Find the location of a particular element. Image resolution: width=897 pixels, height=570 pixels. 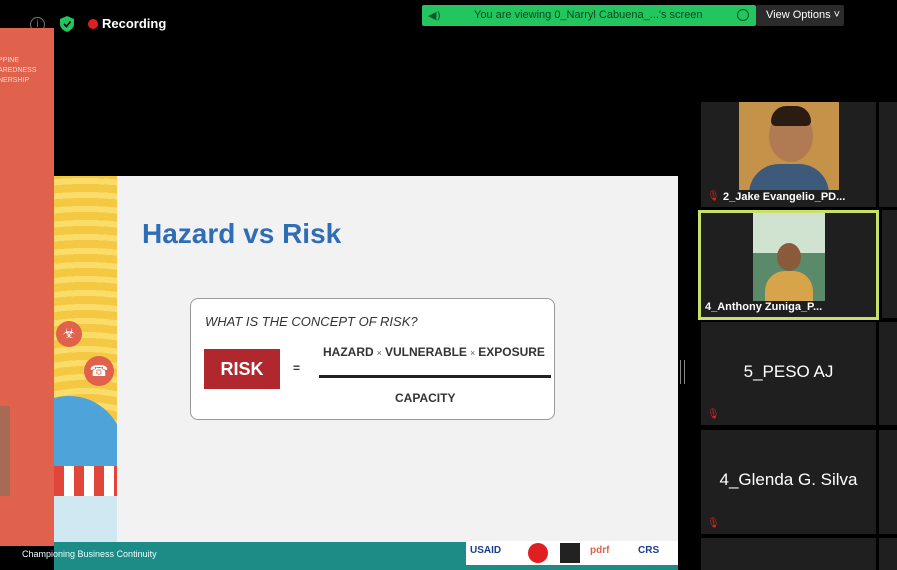

phone-icon: ☎ is located at coordinates (99, 371).